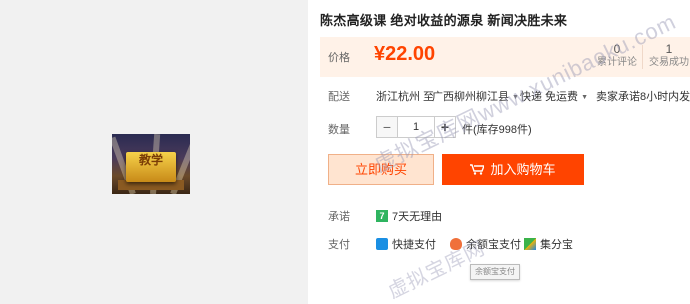 This screenshot has width=690, height=304. Describe the element at coordinates (456, 244) in the screenshot. I see `yuebao-icon` at that location.